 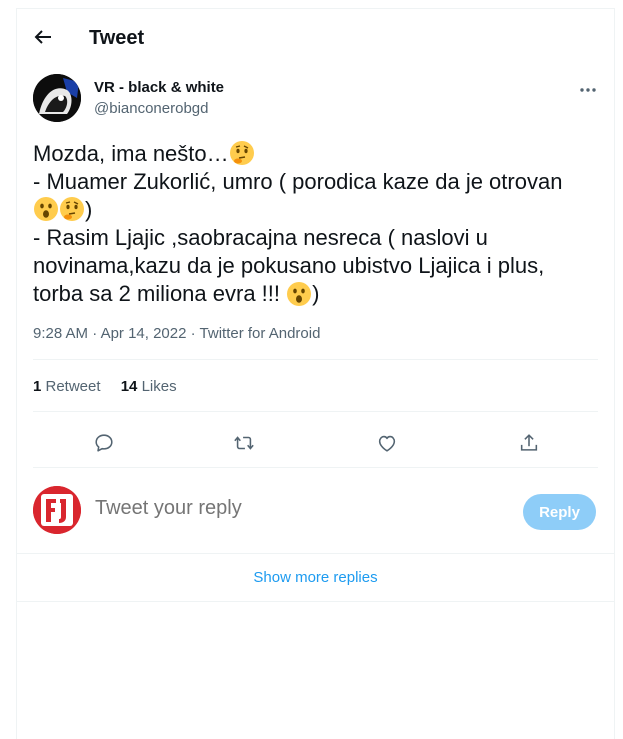 What do you see at coordinates (285, 508) in the screenshot?
I see `reply-input` at bounding box center [285, 508].